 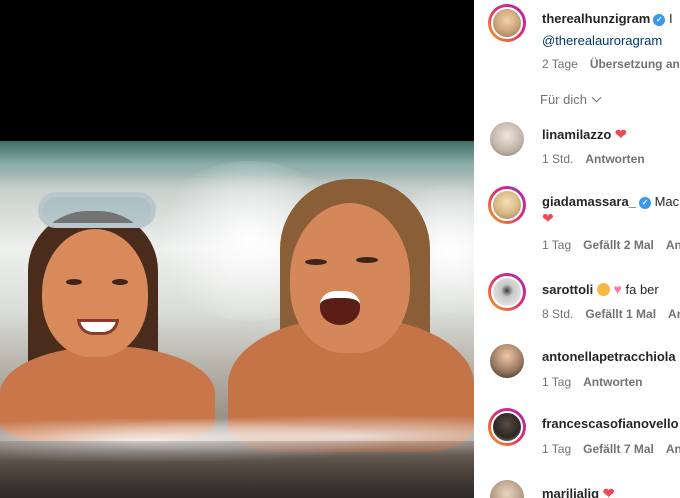 I want to click on comment-line: giadamassara_ ✓ Mac, so click(x=610, y=201).